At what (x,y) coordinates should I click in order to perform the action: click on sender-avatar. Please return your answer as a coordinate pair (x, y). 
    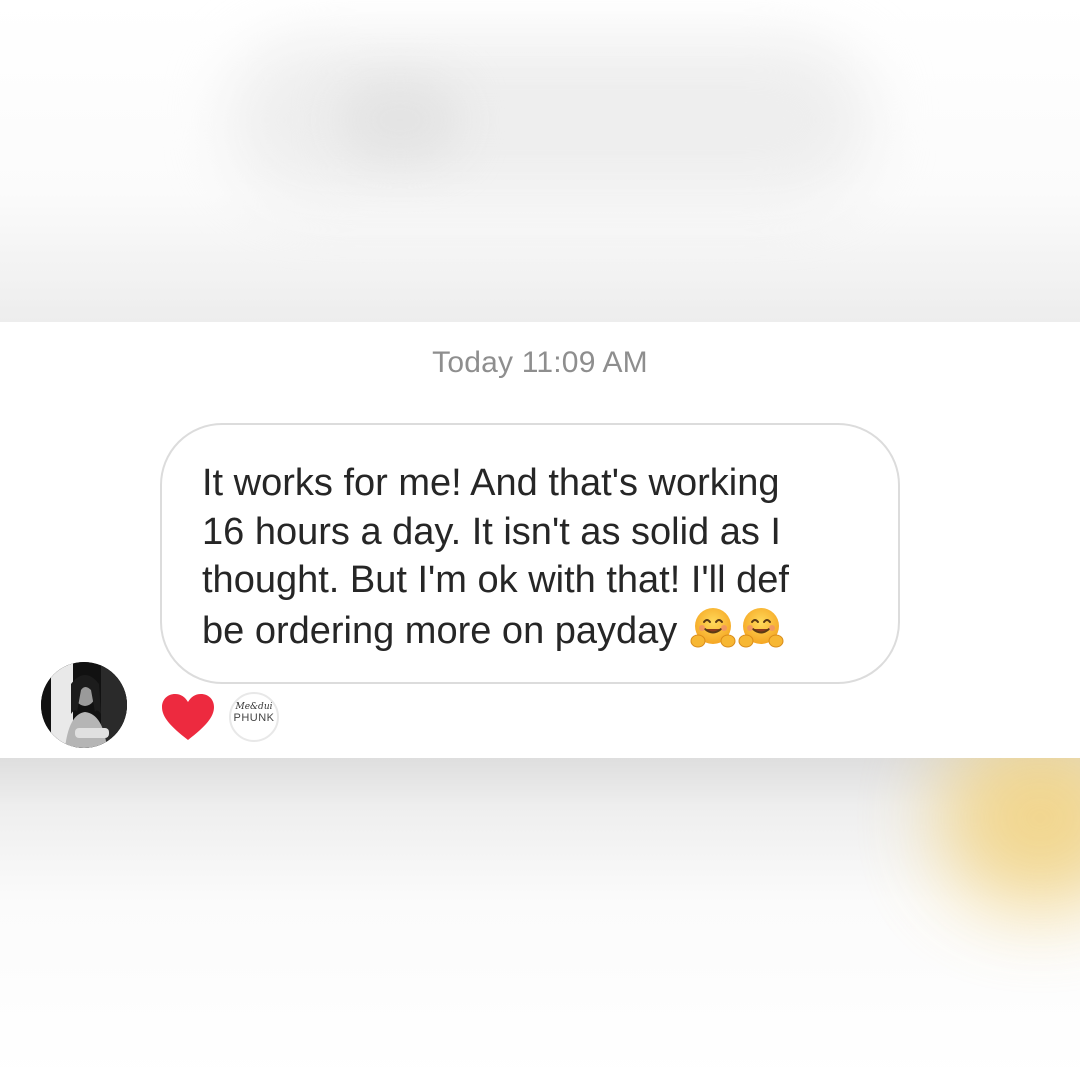
    Looking at the image, I should click on (84, 705).